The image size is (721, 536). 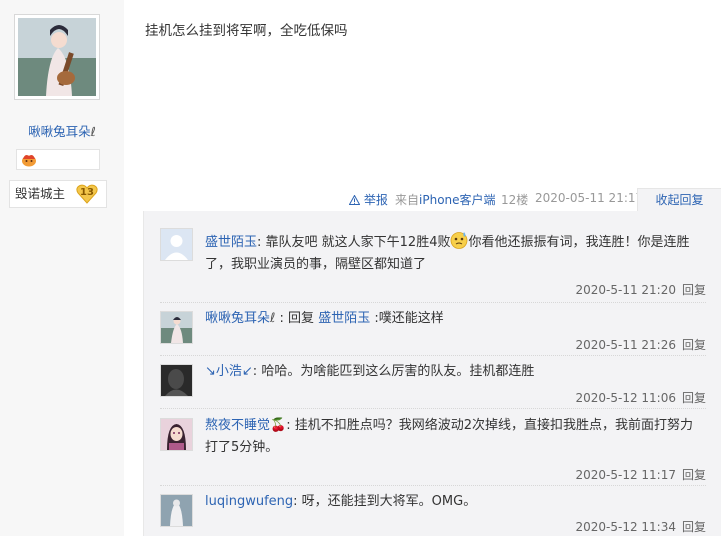 I want to click on reply-word: 回复, so click(x=301, y=318).